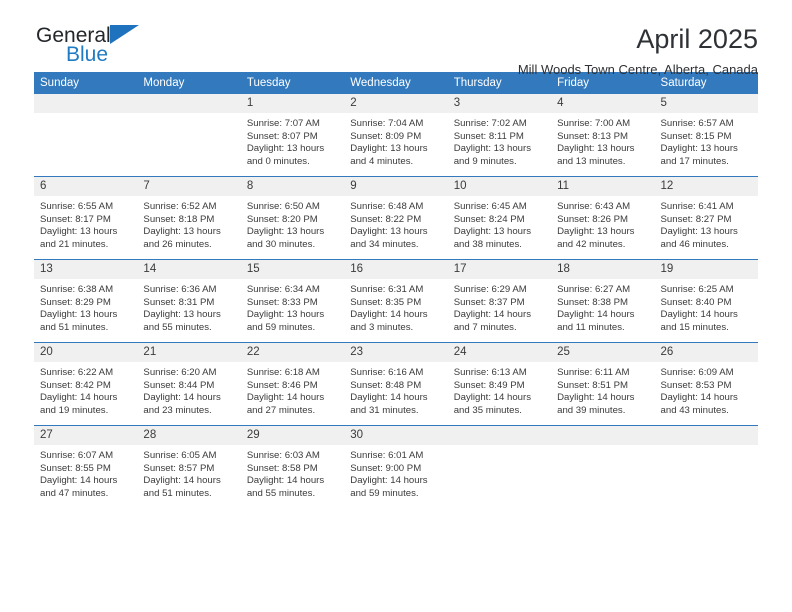 This screenshot has height=612, width=792. Describe the element at coordinates (386, 219) in the screenshot. I see `day-detail-line: Sunset: 8:22 PM` at that location.